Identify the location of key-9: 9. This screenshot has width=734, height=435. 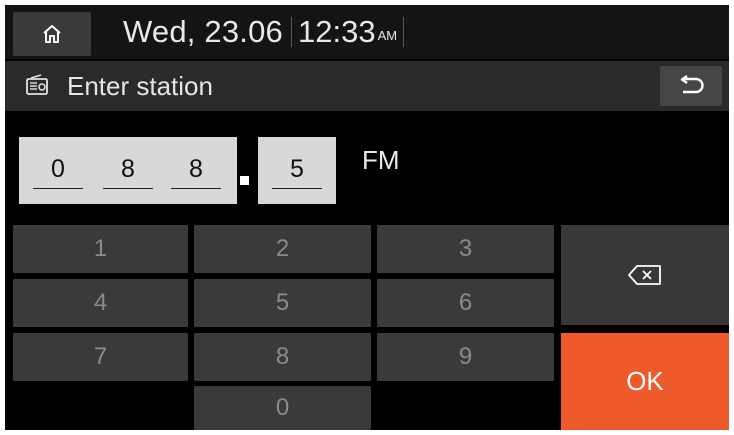
(465, 357).